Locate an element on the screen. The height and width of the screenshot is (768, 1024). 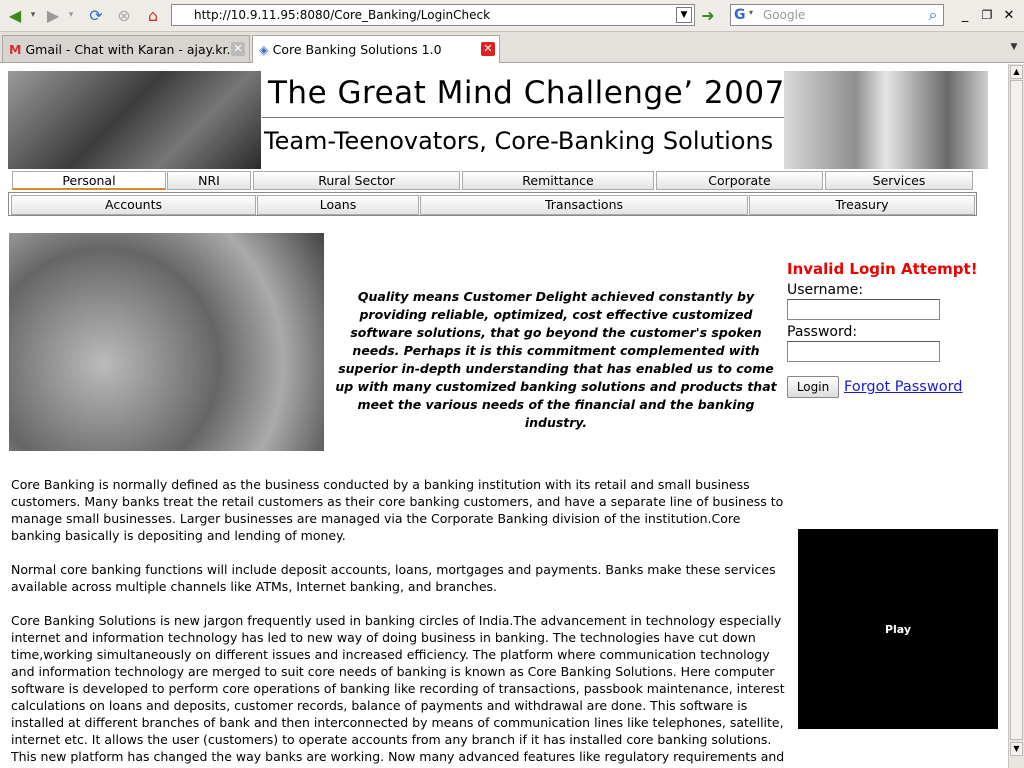
go-arrow-icon: ➜ is located at coordinates (708, 15).